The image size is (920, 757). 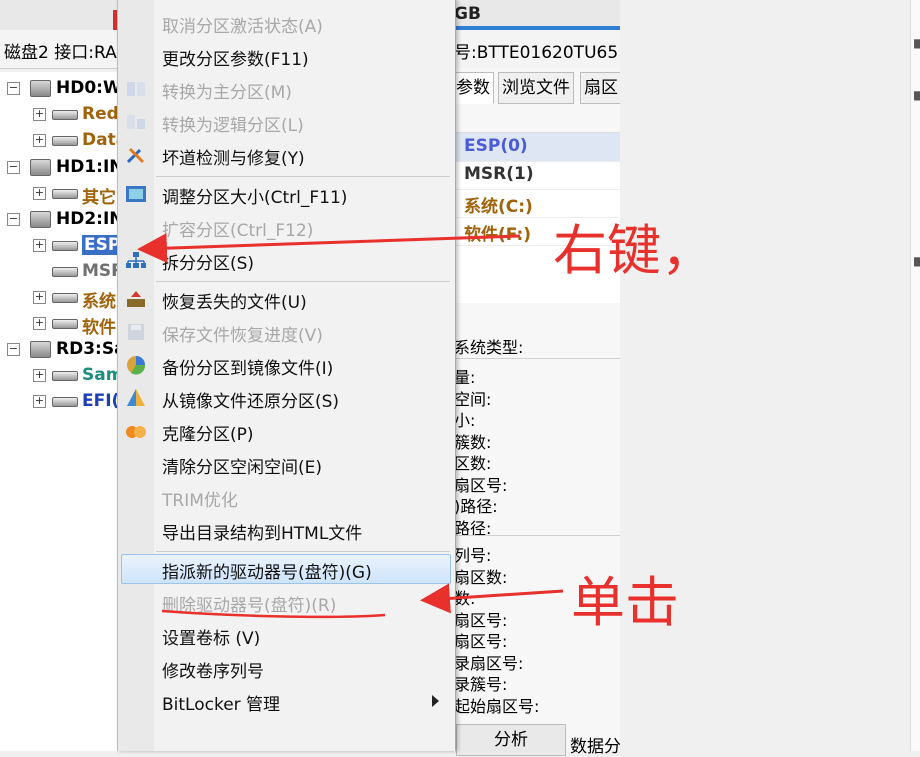 I want to click on menu-item-underline, so click(x=273, y=614).